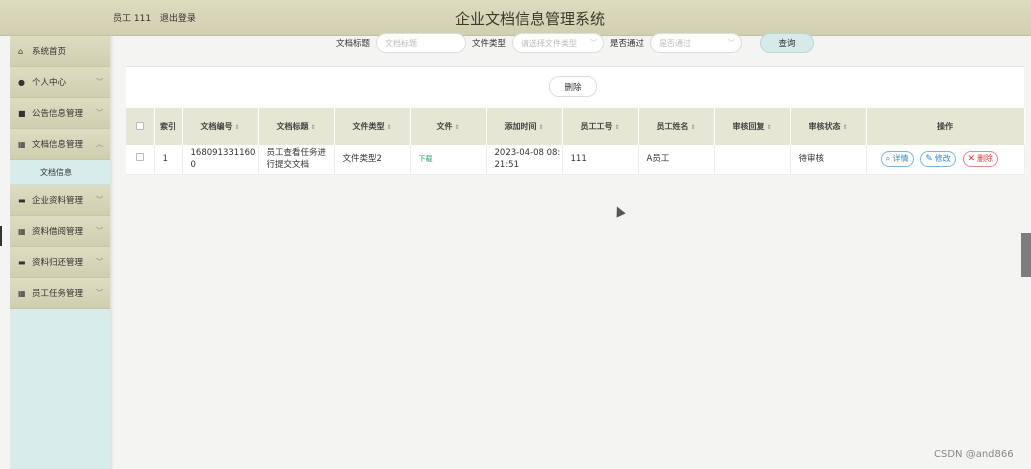 The image size is (1031, 469). What do you see at coordinates (401, 43) in the screenshot?
I see `title-filter-placeholder: 文档标题` at bounding box center [401, 43].